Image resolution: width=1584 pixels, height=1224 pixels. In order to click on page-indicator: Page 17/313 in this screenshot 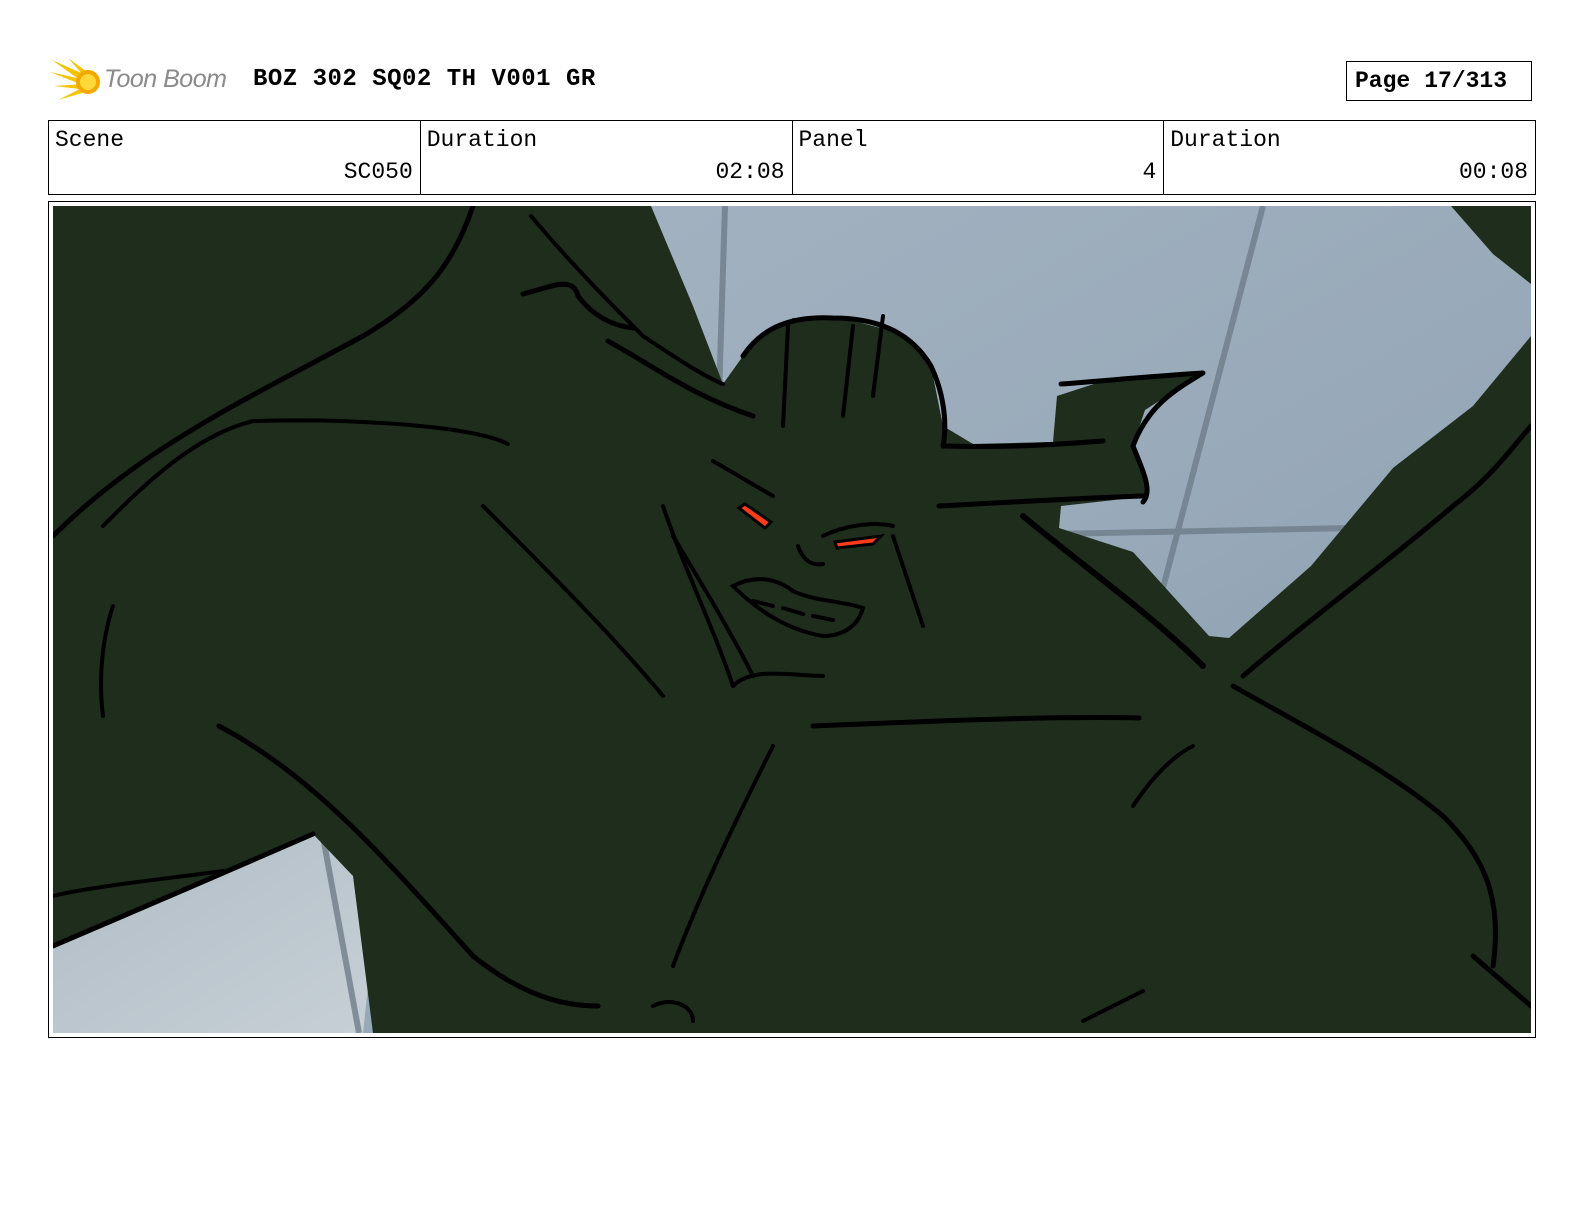, I will do `click(1439, 81)`.